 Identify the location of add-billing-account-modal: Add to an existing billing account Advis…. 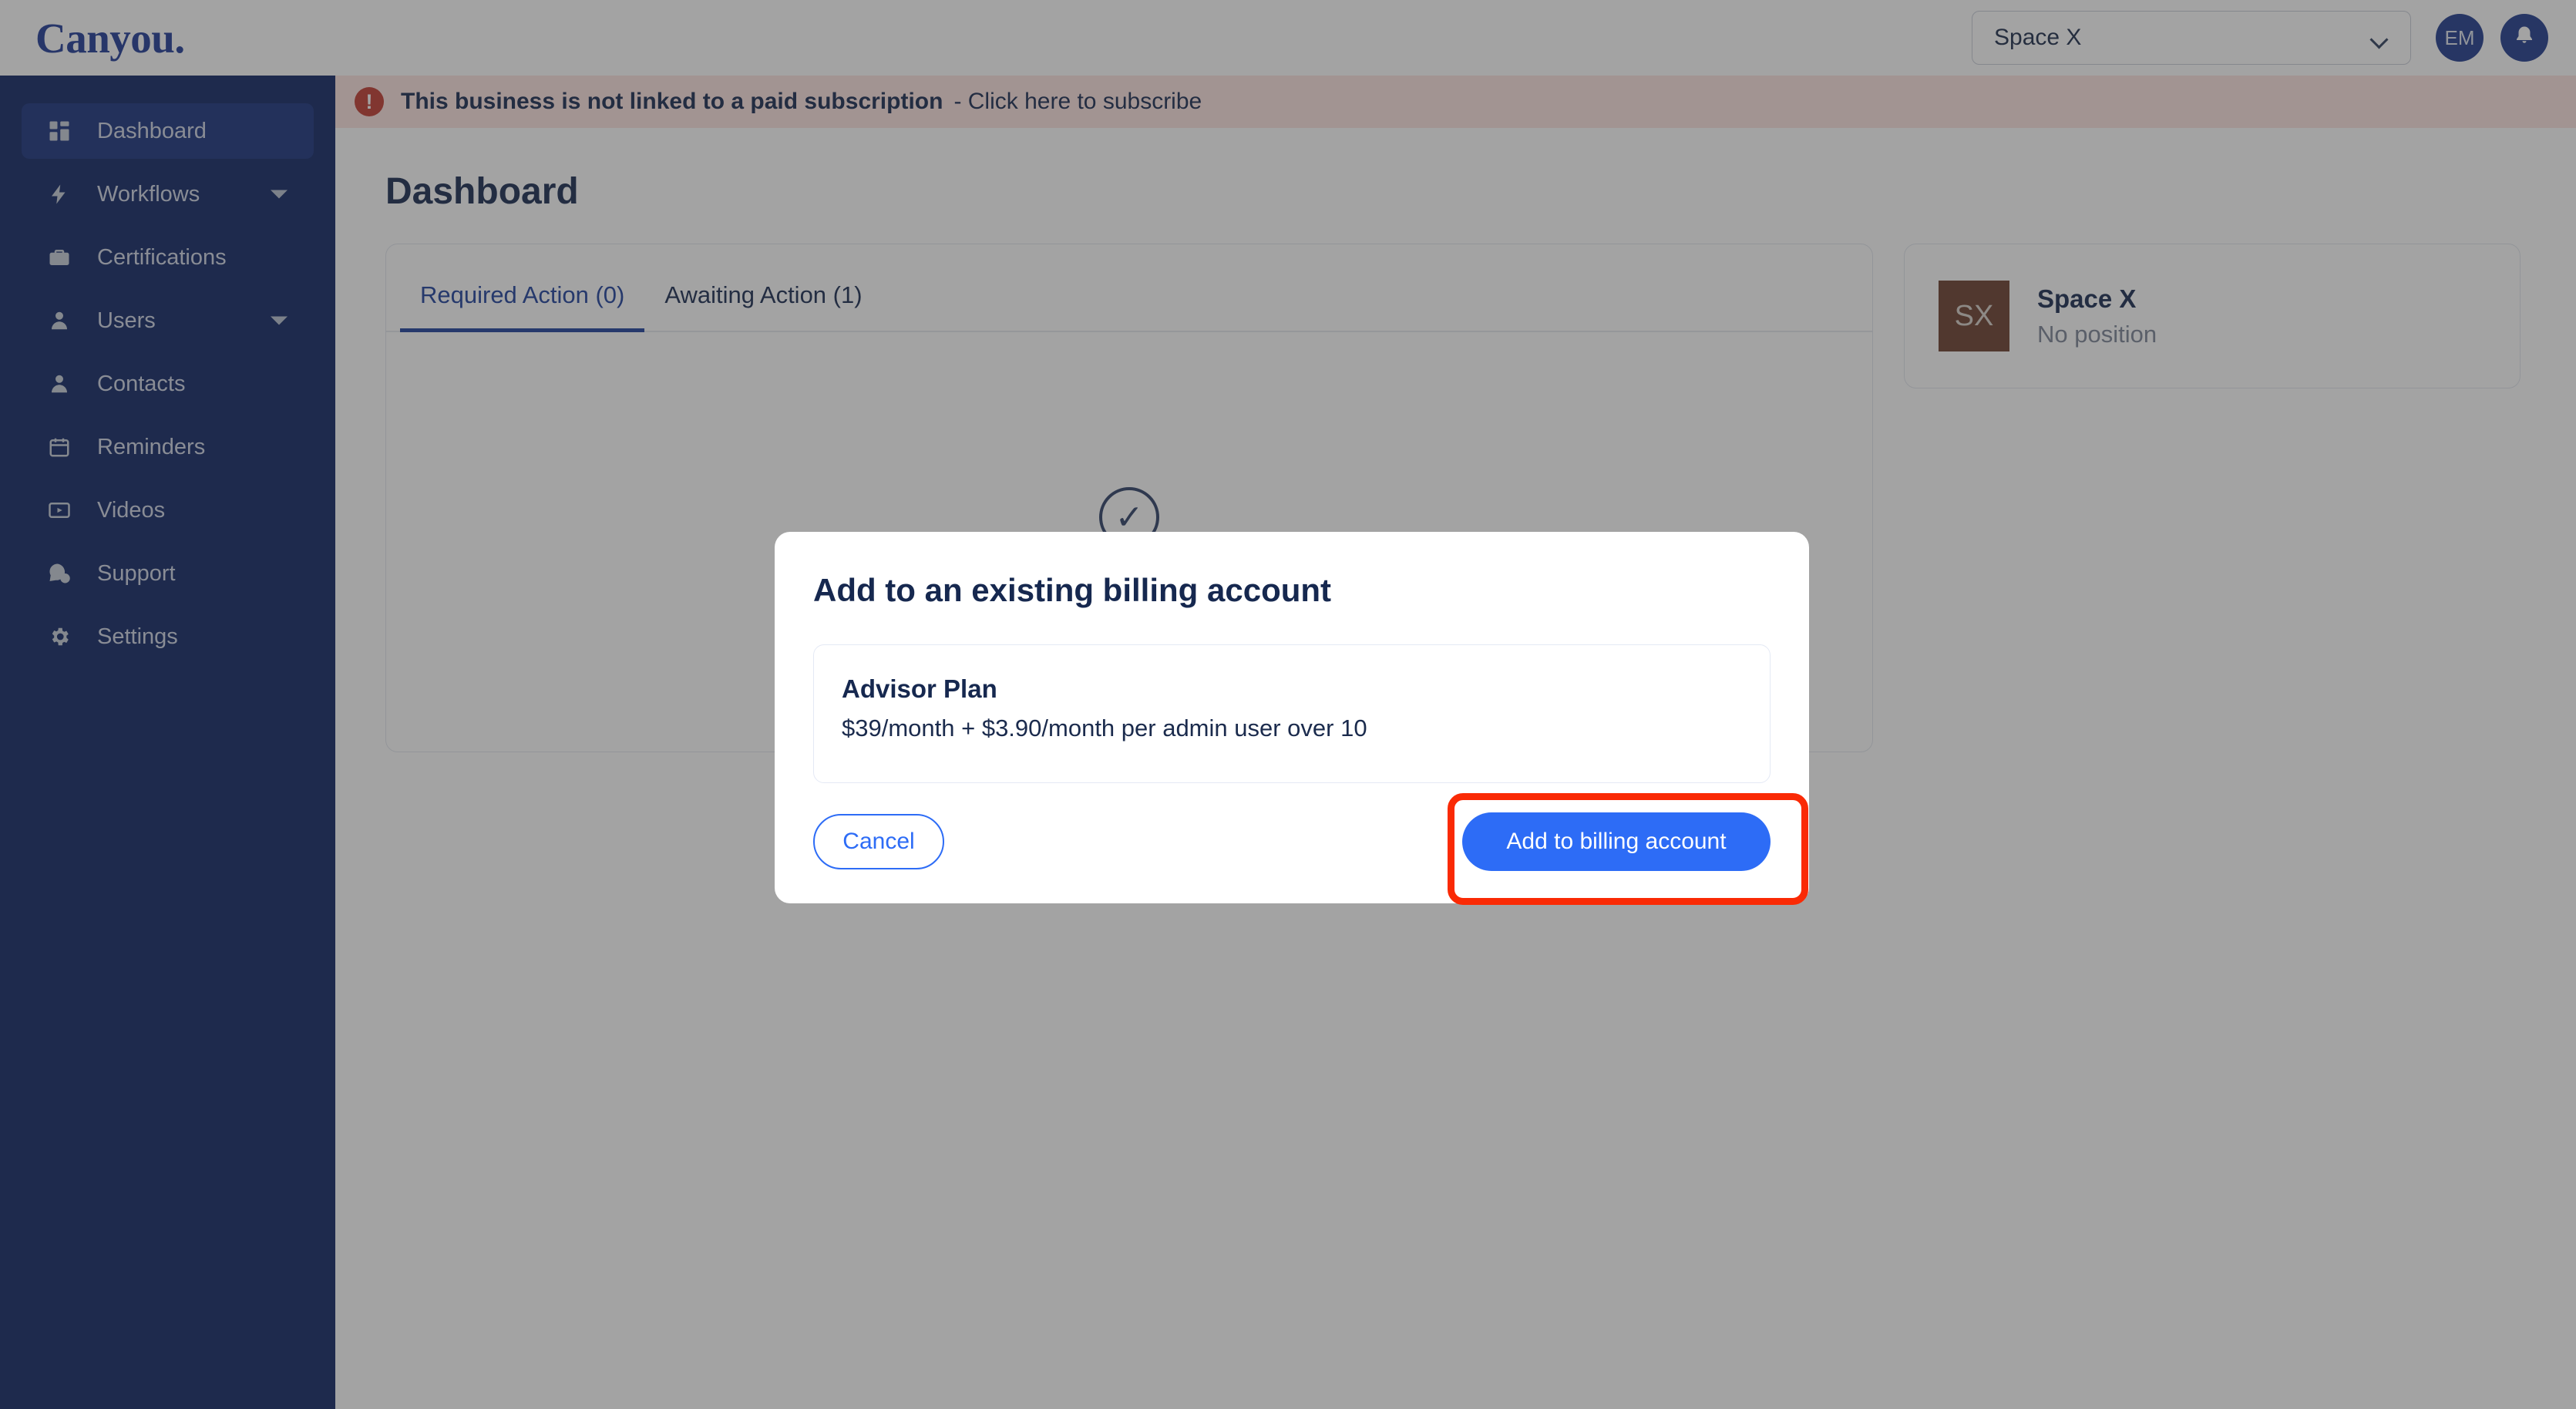
(1292, 717).